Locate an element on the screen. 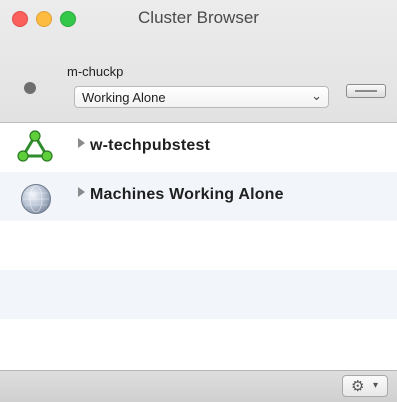  title-bar: Cluster Browser is located at coordinates (198, 20).